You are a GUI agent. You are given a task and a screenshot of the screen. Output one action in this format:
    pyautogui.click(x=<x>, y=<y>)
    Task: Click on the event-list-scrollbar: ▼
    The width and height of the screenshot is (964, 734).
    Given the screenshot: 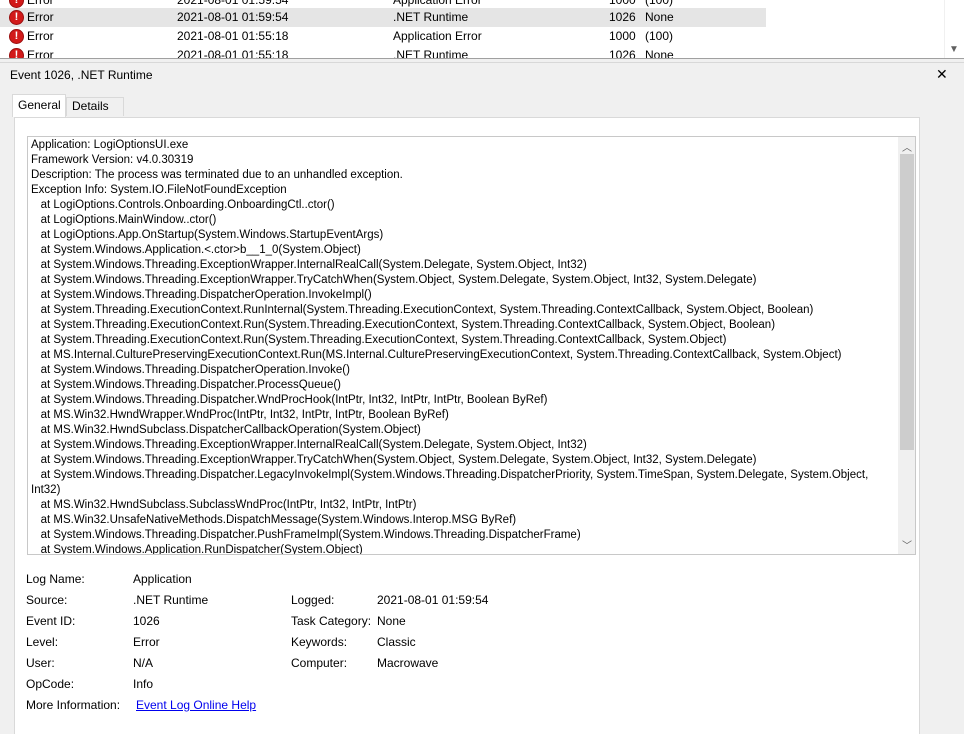 What is the action you would take?
    pyautogui.click(x=954, y=29)
    